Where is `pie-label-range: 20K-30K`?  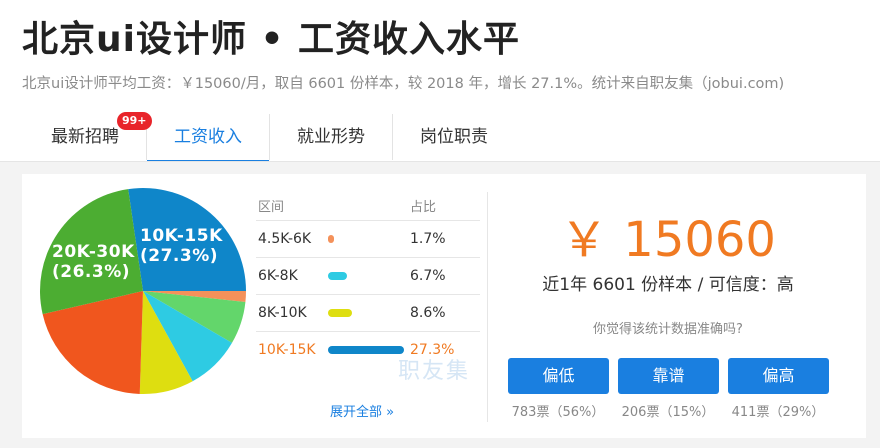
pie-label-range: 20K-30K is located at coordinates (93, 252).